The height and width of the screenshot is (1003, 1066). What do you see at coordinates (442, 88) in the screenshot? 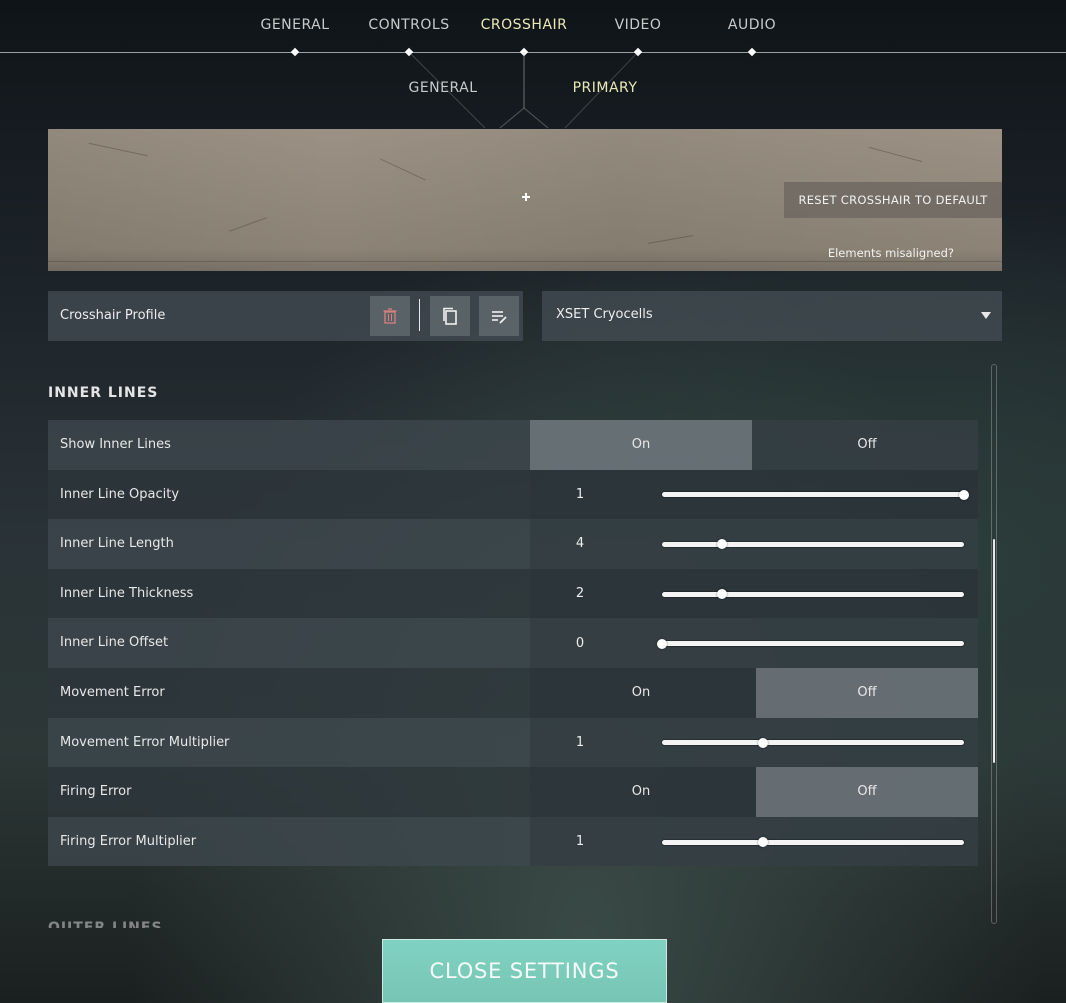
I see `subtab-general: GENERAL` at bounding box center [442, 88].